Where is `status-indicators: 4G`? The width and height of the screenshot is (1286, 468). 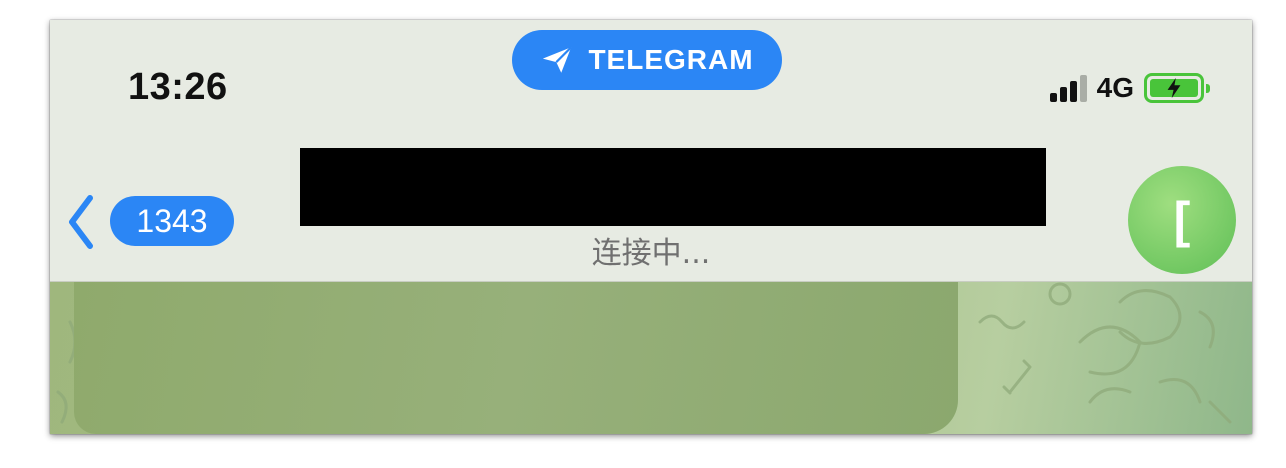
status-indicators: 4G is located at coordinates (1129, 88).